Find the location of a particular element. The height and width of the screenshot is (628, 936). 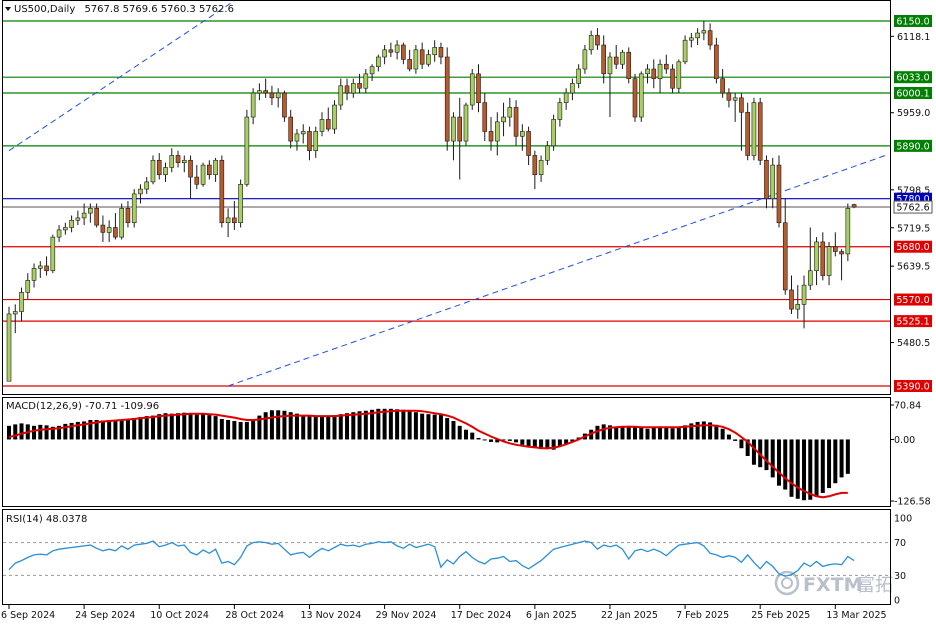

level-price-tag: 6033.0 is located at coordinates (913, 77).